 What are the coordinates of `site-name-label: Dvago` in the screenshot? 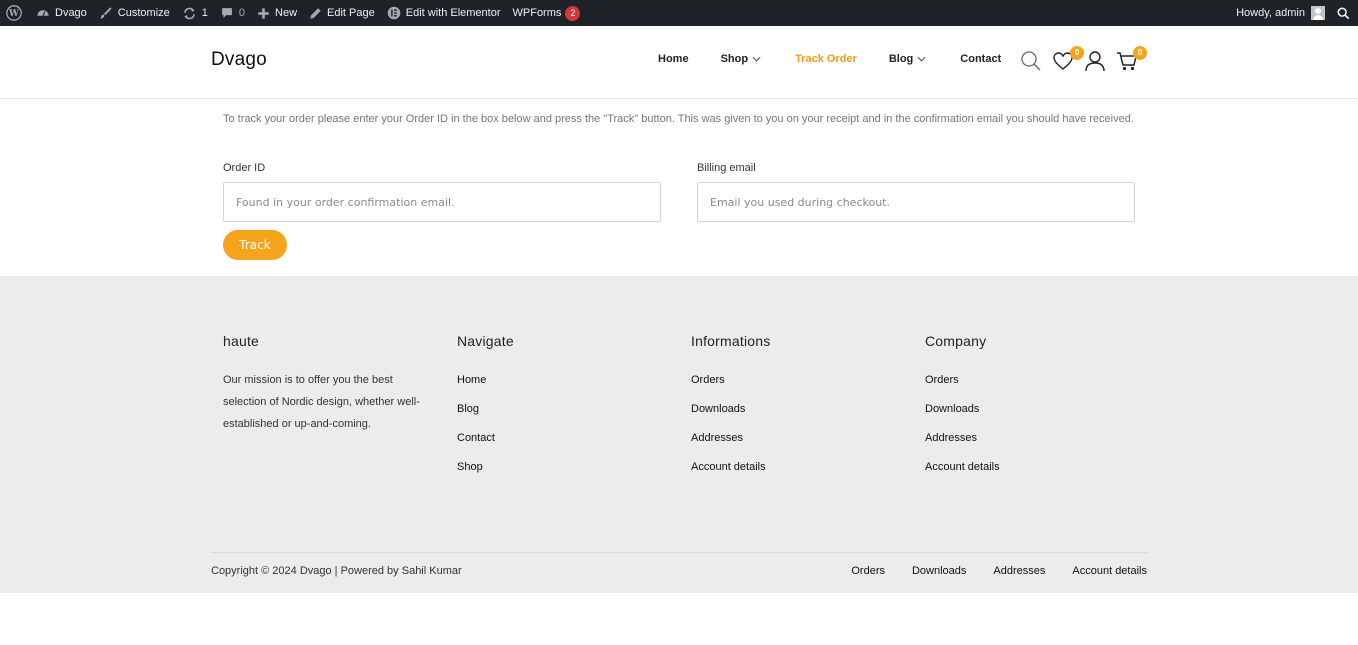 It's located at (71, 13).